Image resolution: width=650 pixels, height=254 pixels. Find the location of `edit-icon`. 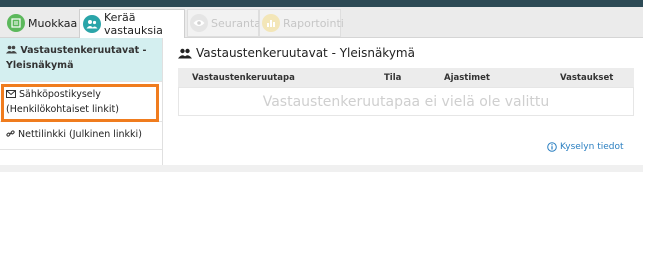

edit-icon is located at coordinates (16, 23).